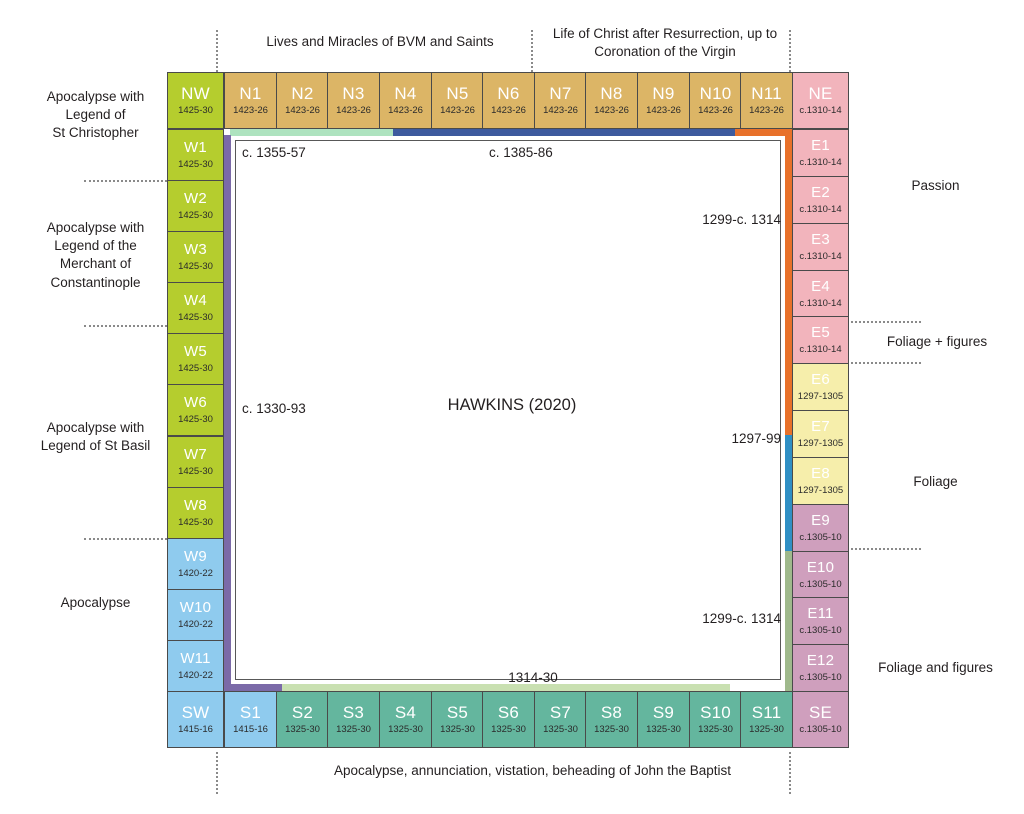 The height and width of the screenshot is (814, 1024). I want to click on cell-e10-label: E10, so click(820, 568).